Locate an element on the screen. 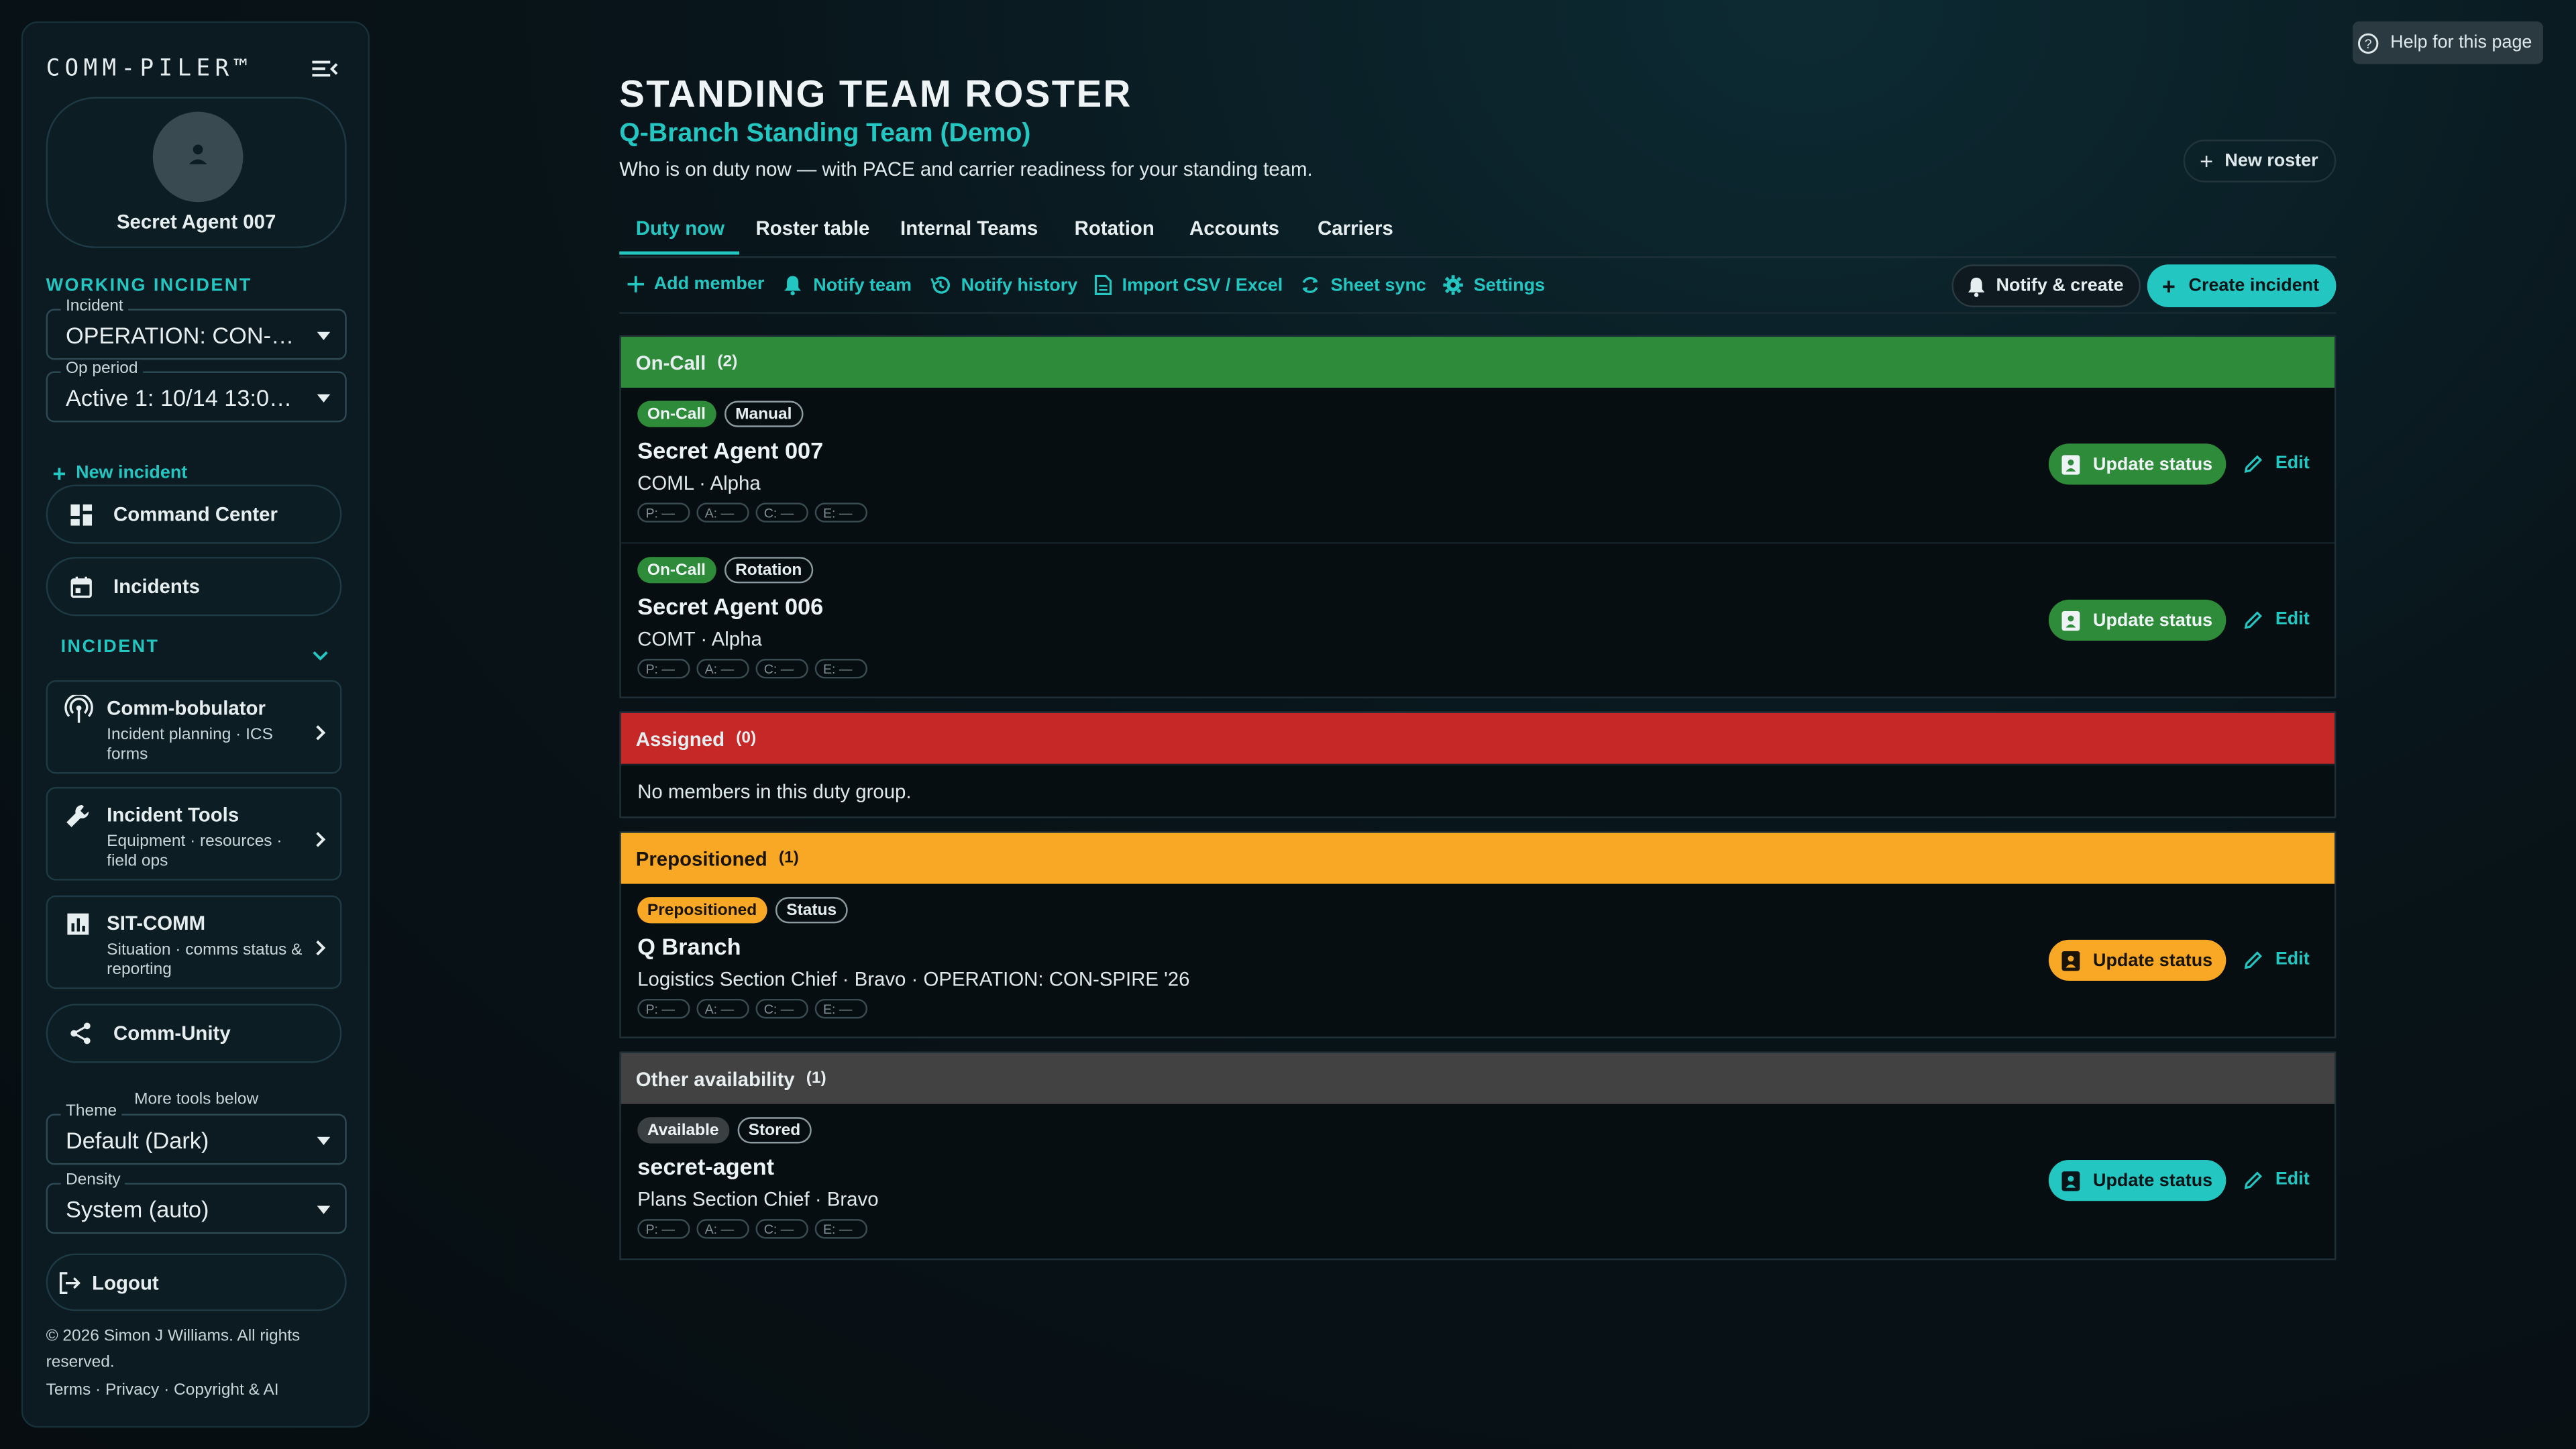  member-role: COMT · Alpha is located at coordinates (699, 639).